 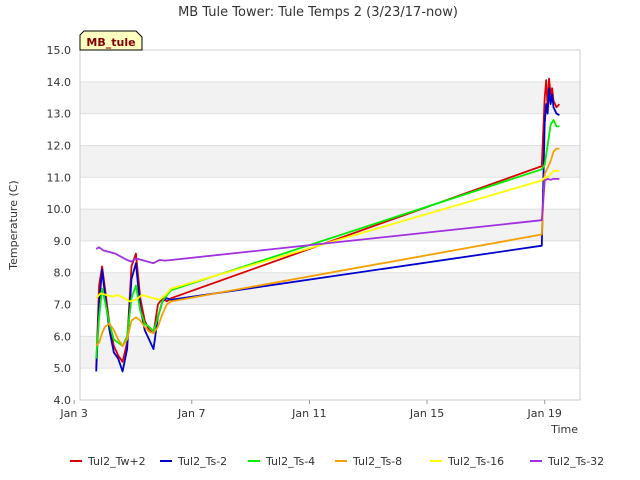 I want to click on x-tick-label: Jan 19, so click(x=543, y=413).